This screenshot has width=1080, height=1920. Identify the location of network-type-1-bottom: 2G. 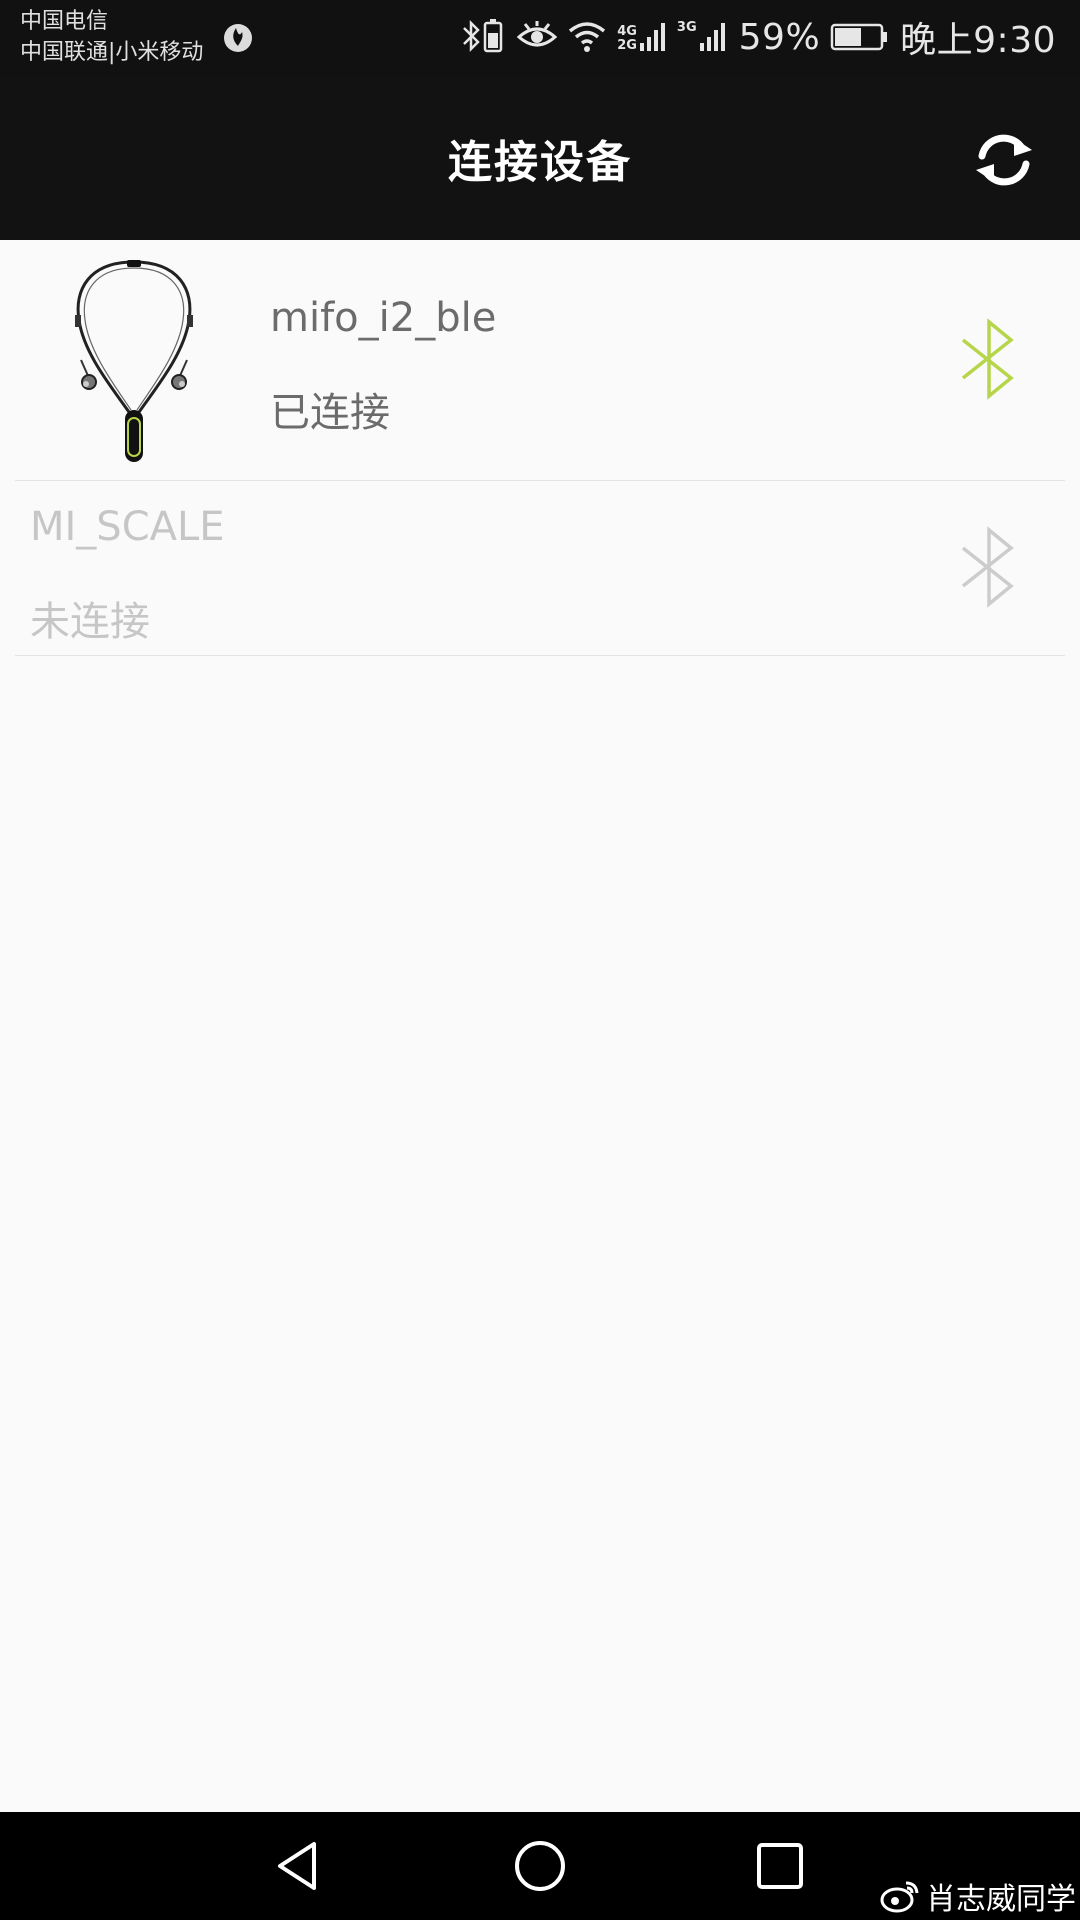
(627, 45).